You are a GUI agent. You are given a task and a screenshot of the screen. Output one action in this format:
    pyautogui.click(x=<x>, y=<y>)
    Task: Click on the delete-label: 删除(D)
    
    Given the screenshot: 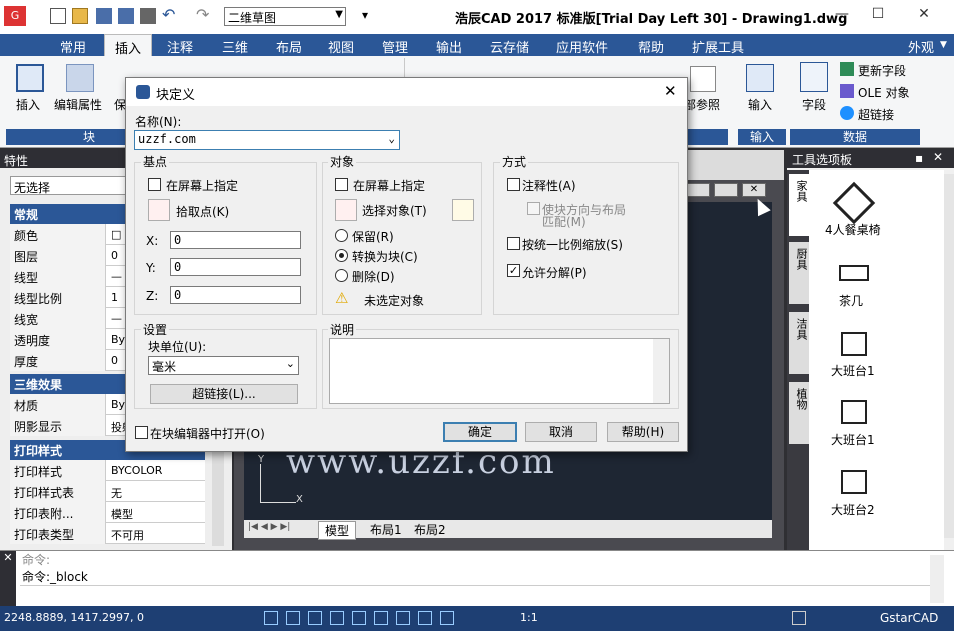 What is the action you would take?
    pyautogui.click(x=373, y=276)
    